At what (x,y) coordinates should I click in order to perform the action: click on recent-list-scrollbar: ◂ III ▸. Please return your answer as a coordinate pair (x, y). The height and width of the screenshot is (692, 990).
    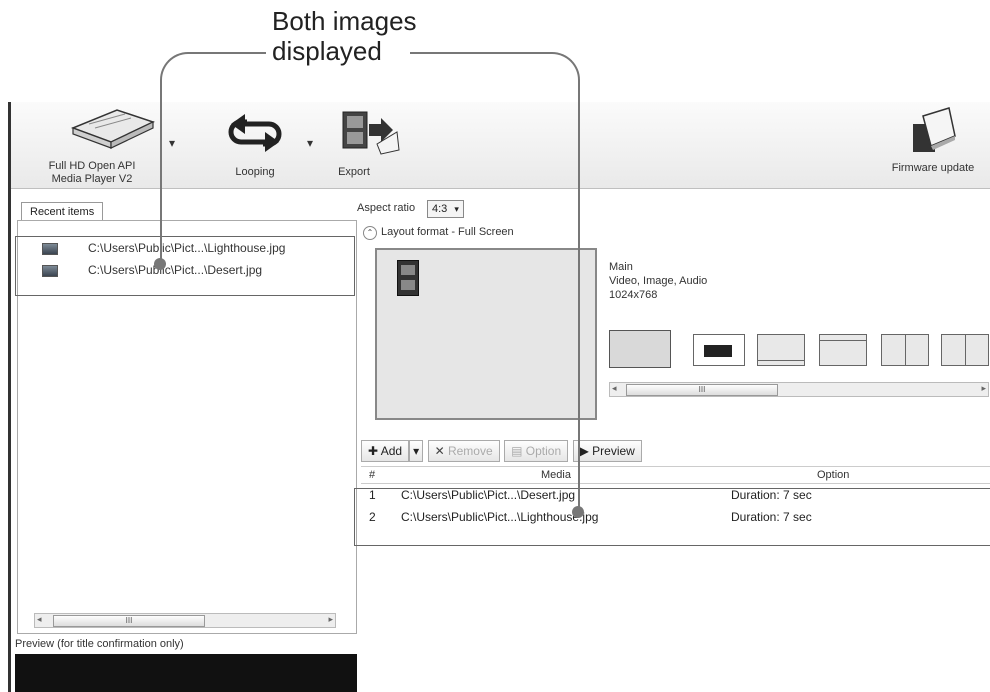
    Looking at the image, I should click on (185, 620).